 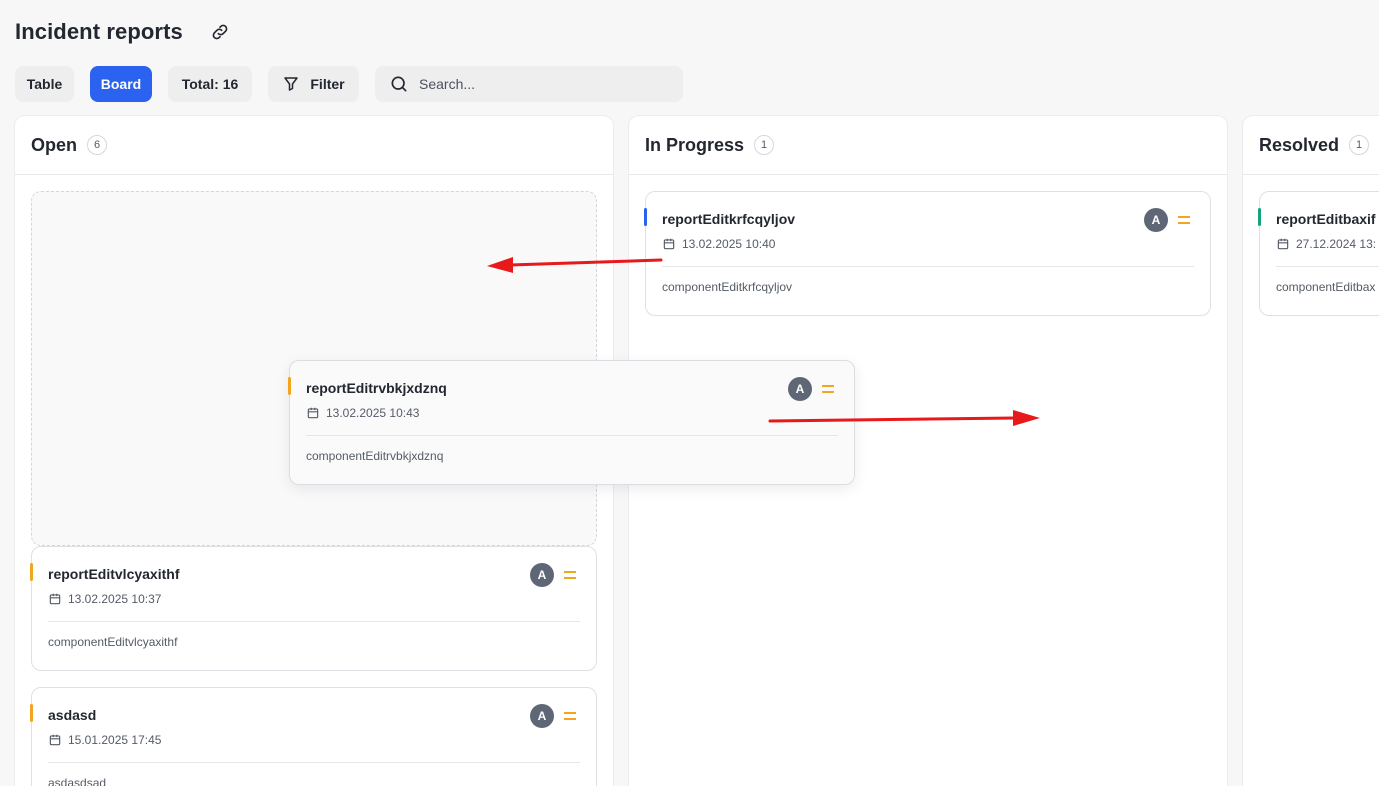 What do you see at coordinates (904, 418) in the screenshot?
I see `arrow-right-annotation` at bounding box center [904, 418].